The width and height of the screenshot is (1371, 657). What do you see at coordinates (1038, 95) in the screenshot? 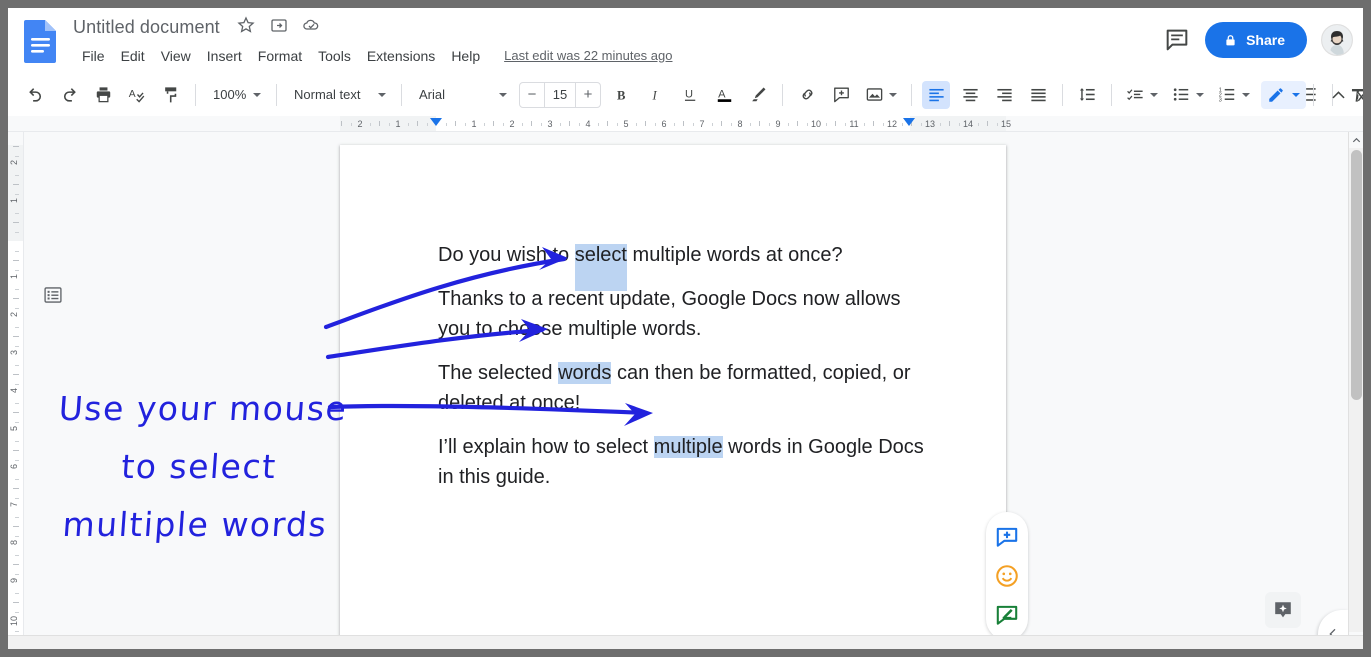
I see `align-justify-icon` at bounding box center [1038, 95].